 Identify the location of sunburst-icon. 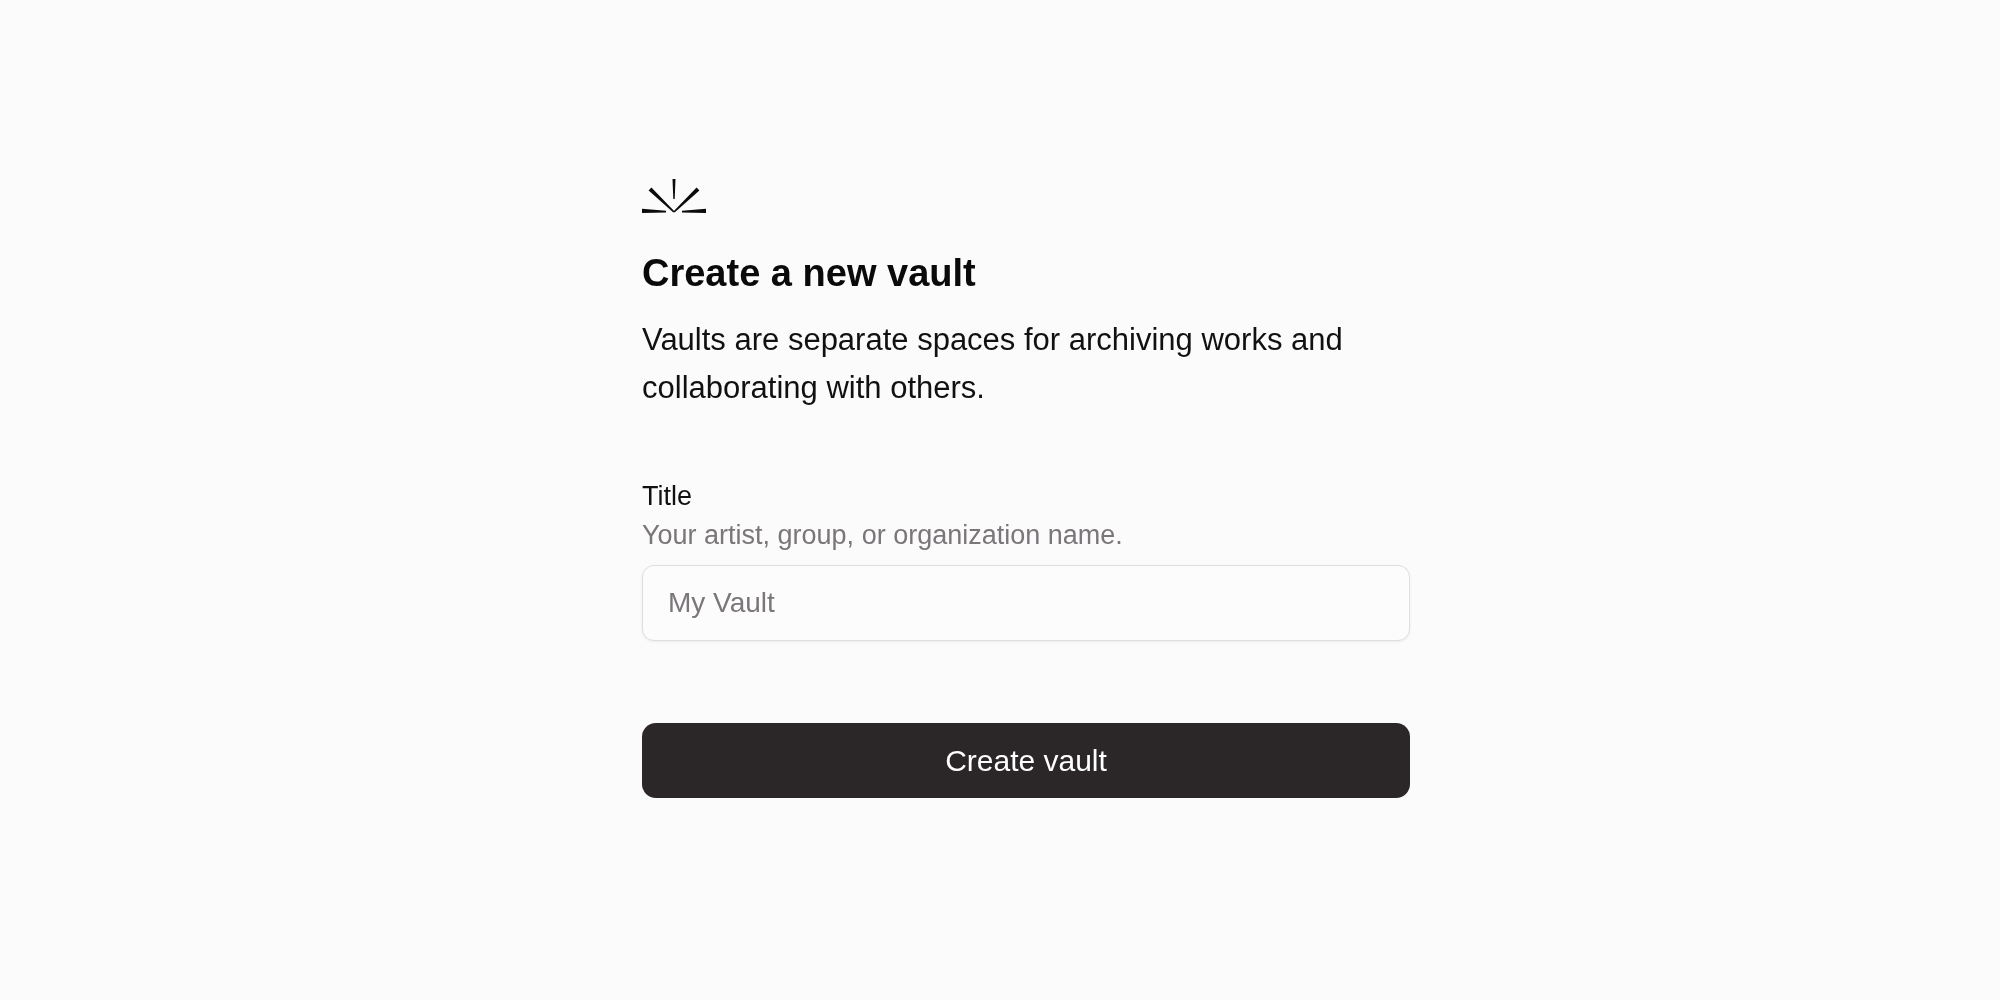
(674, 196).